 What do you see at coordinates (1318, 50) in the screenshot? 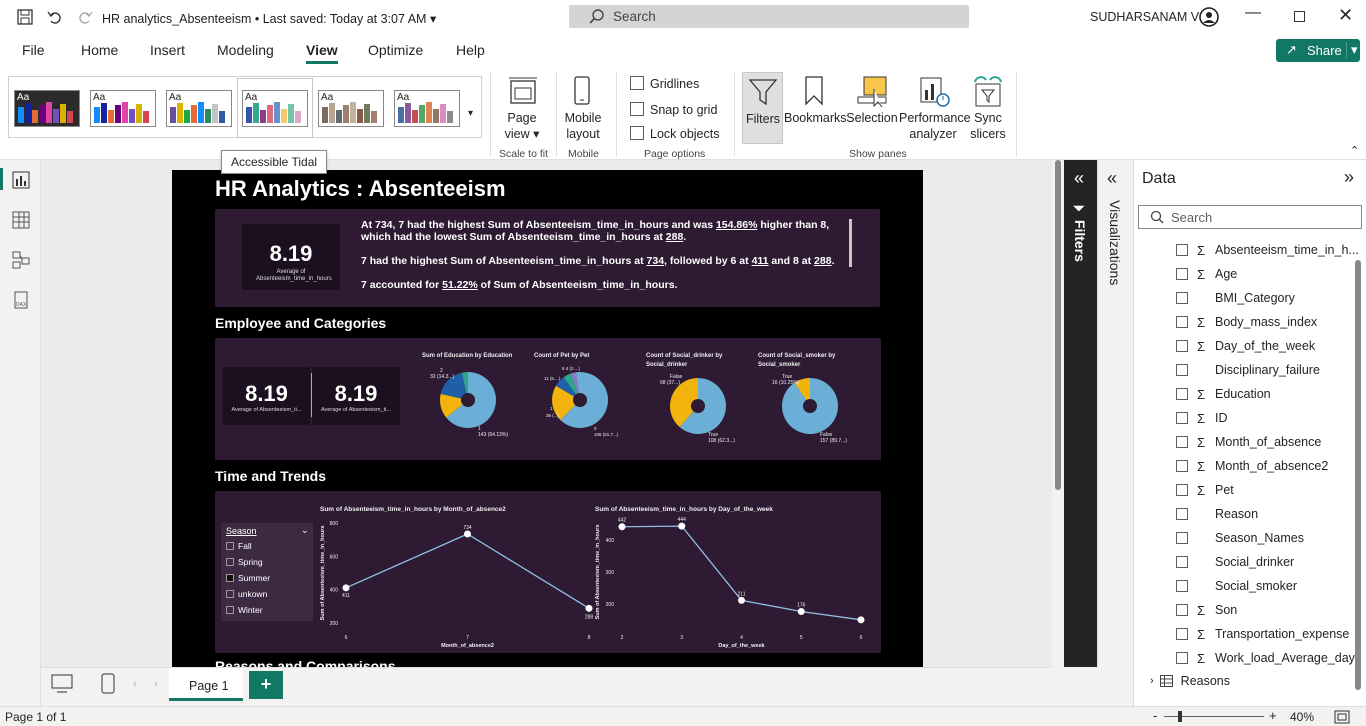
I see `share-button: ↗ Share ▾` at bounding box center [1318, 50].